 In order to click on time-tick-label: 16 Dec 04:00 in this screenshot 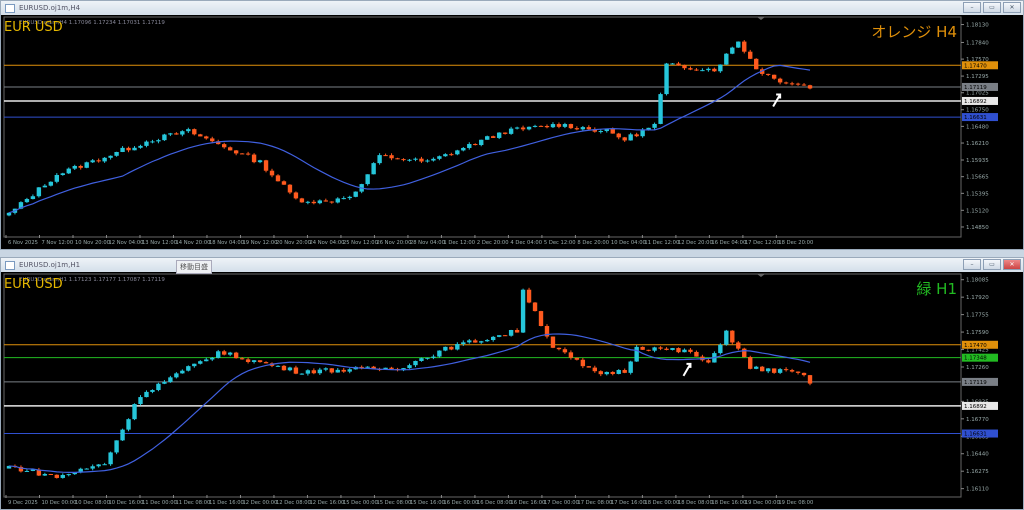, I will do `click(728, 243)`.